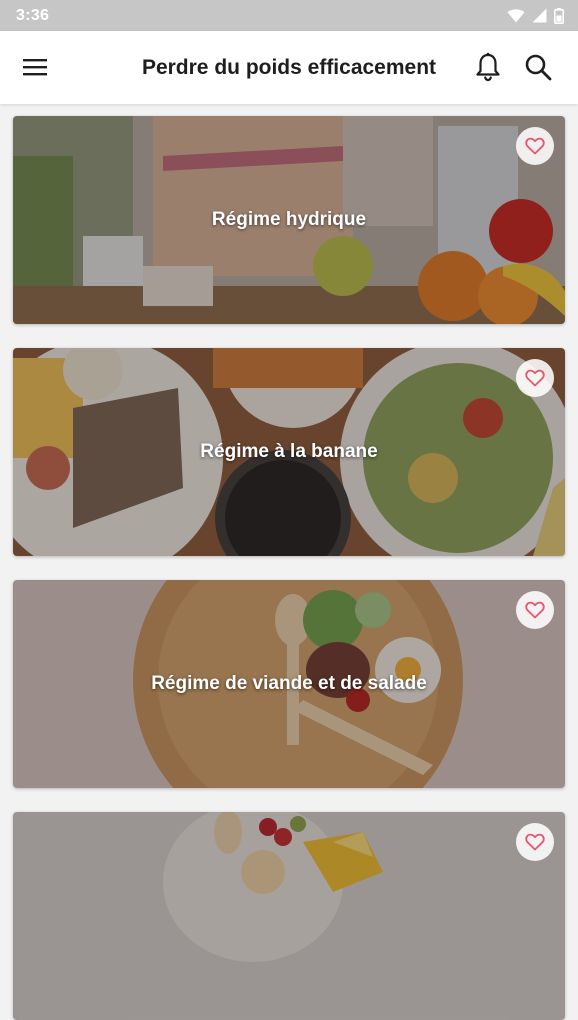 The height and width of the screenshot is (1020, 578). I want to click on diet-title: Régime de viande et de salade, so click(289, 683).